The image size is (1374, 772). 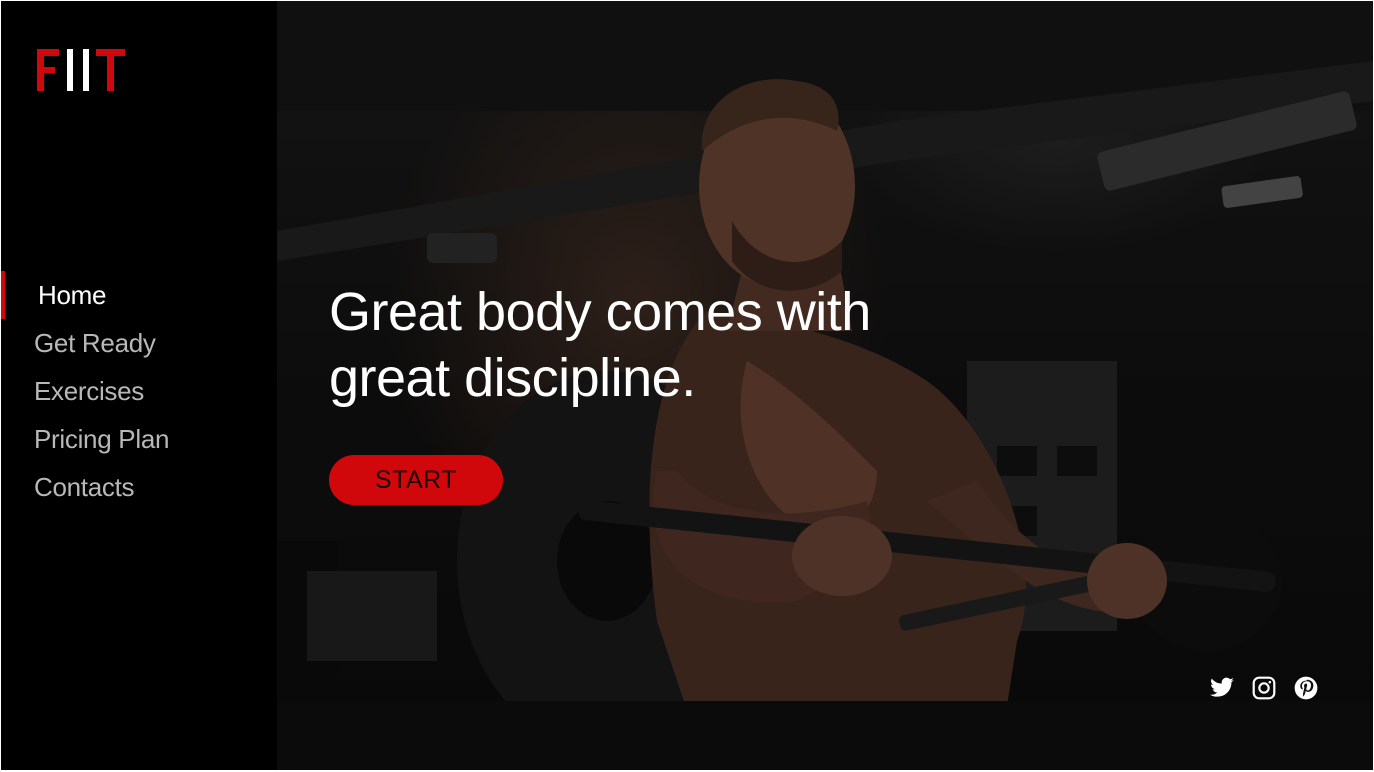 What do you see at coordinates (416, 480) in the screenshot?
I see `start-button: START` at bounding box center [416, 480].